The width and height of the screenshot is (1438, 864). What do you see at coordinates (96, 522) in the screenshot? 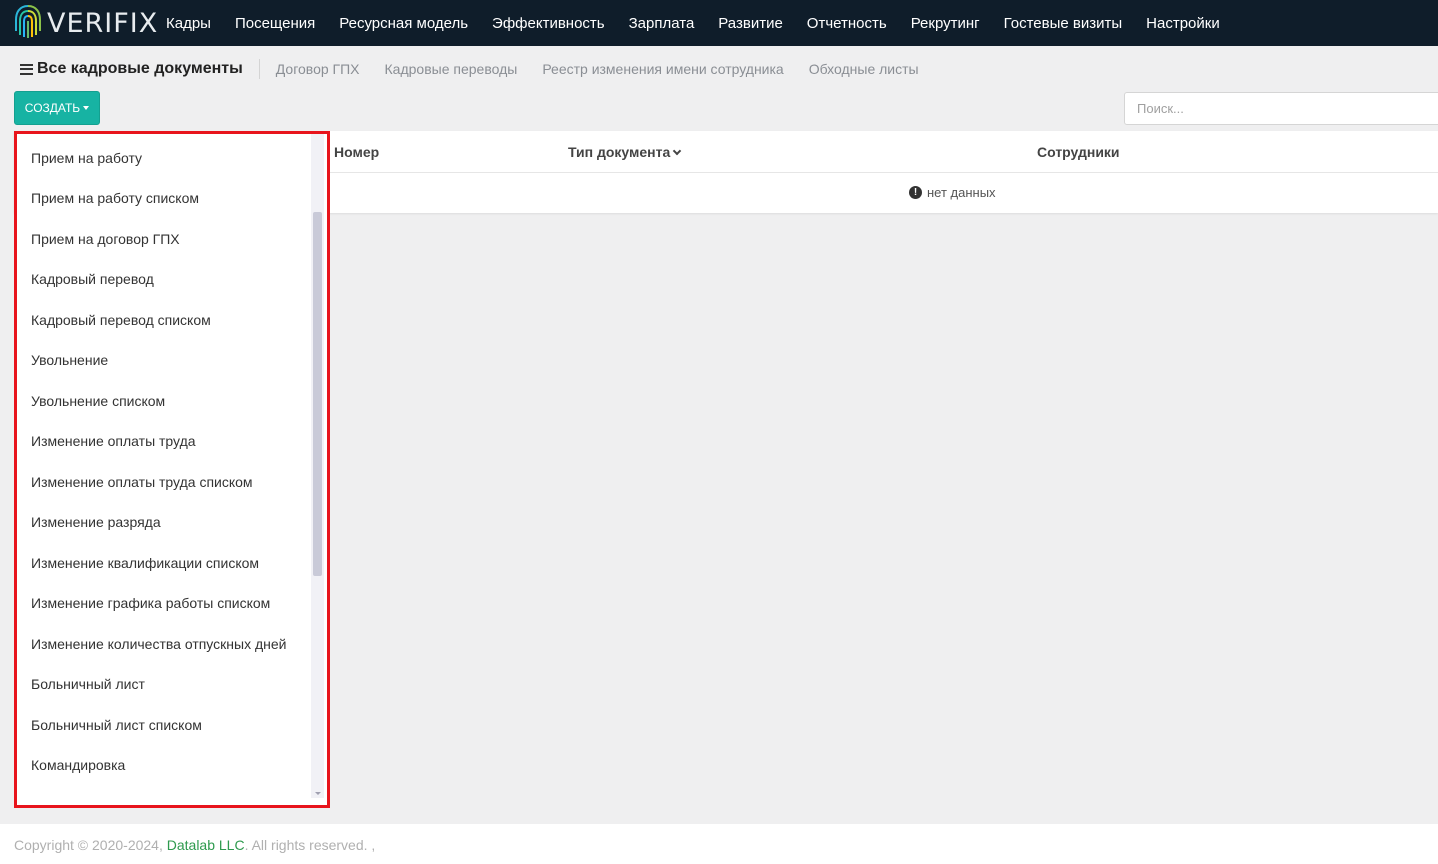
I see `menu-item-rank-change: Изменение разряда` at bounding box center [96, 522].